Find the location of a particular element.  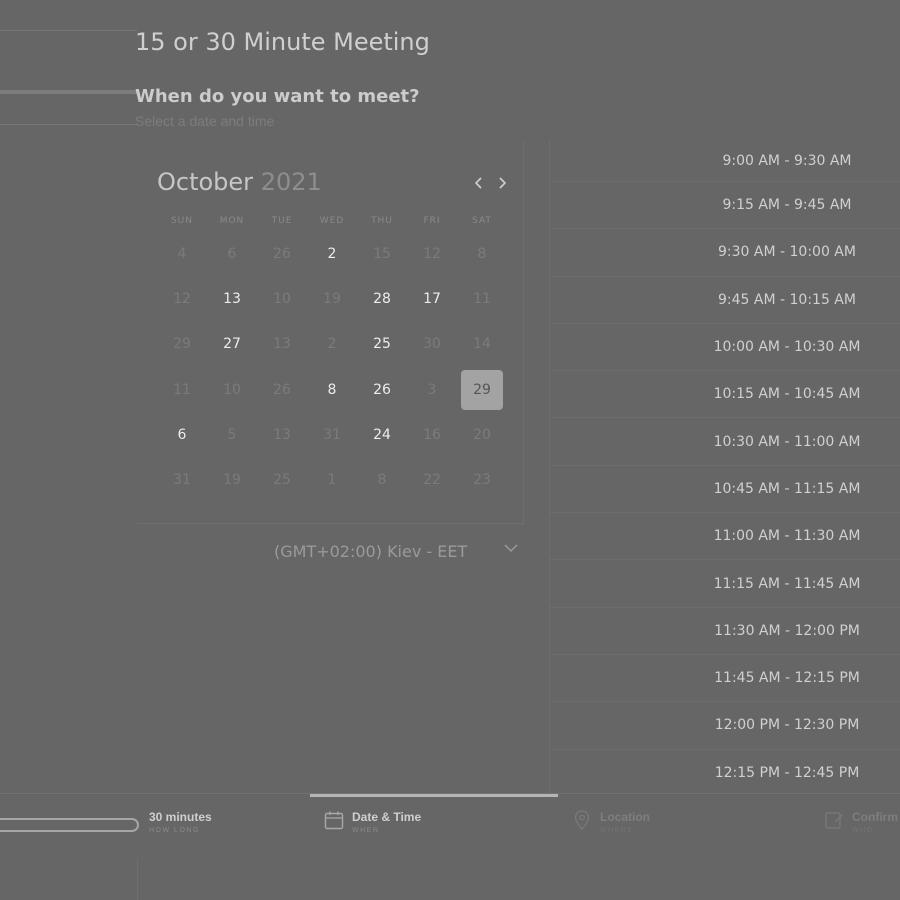

calendar-day-number: 25 is located at coordinates (382, 344).